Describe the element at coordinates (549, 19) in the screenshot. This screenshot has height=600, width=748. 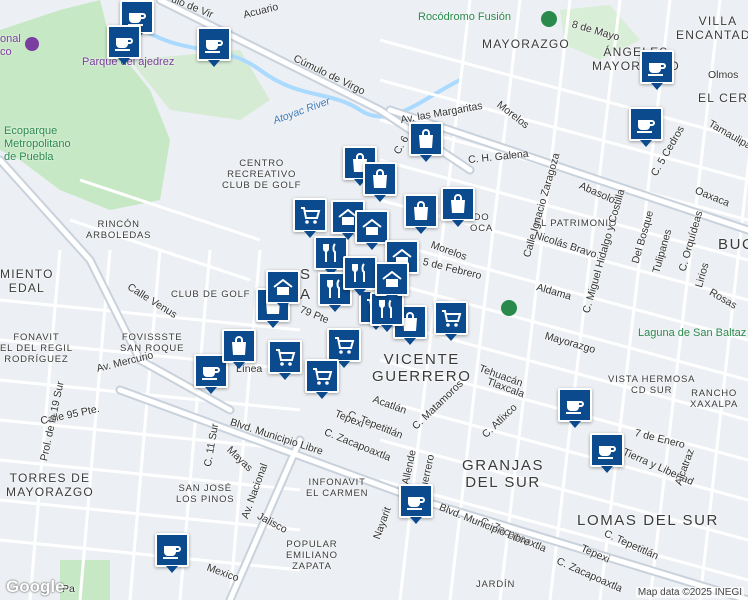
I see `rocodromo-pin` at that location.